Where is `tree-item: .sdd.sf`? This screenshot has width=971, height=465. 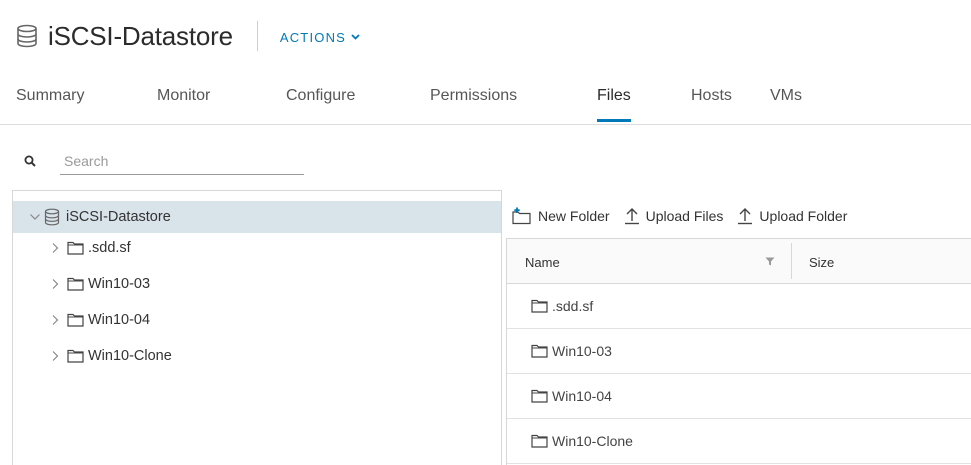
tree-item: .sdd.sf is located at coordinates (72, 248).